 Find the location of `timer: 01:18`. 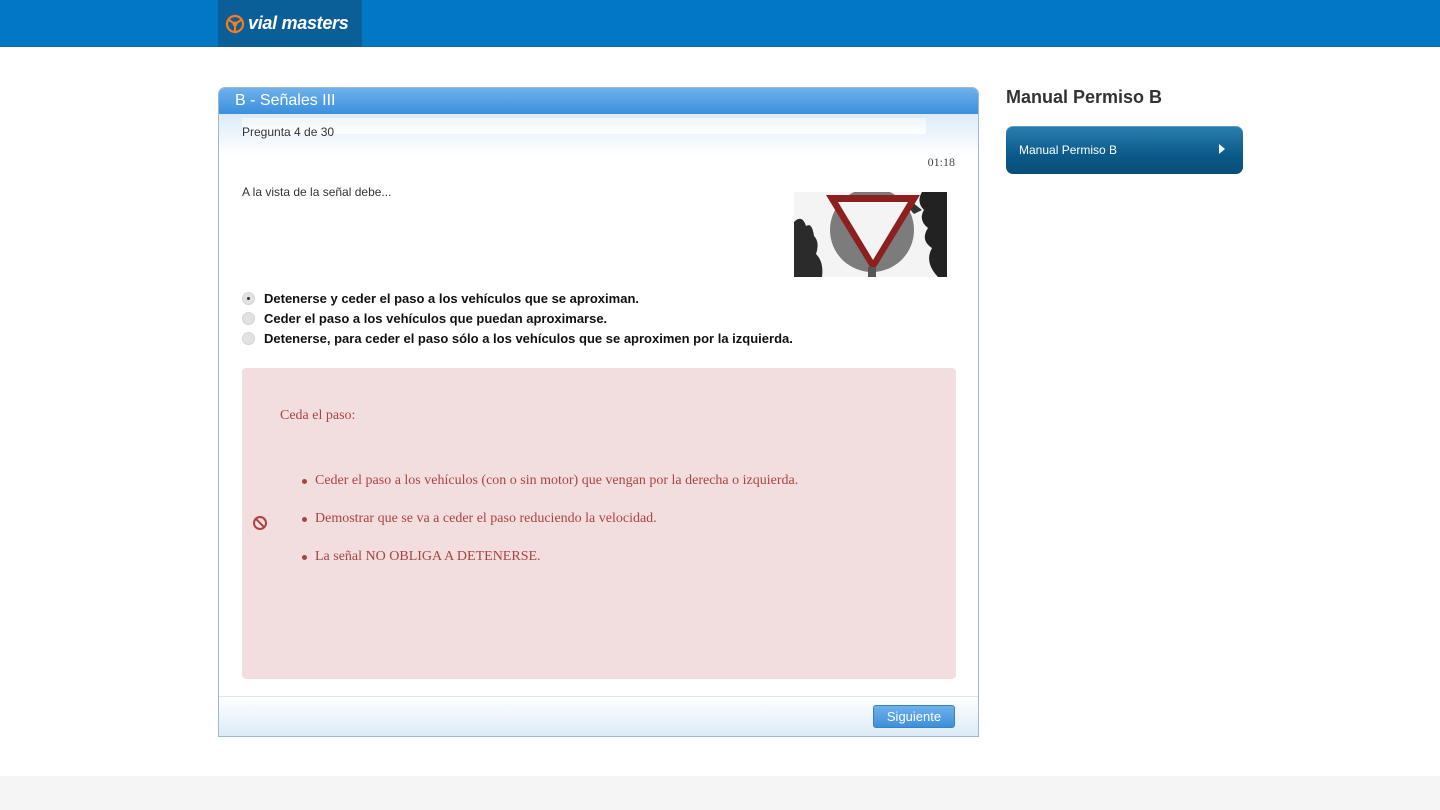

timer: 01:18 is located at coordinates (941, 162).